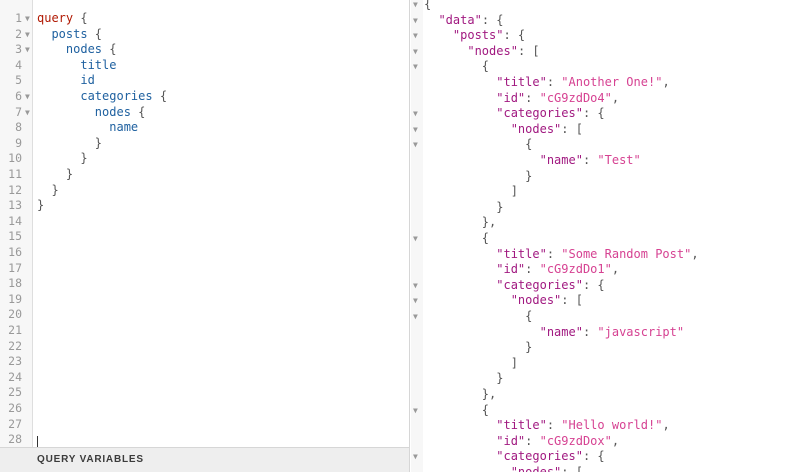  What do you see at coordinates (605, 99) in the screenshot?
I see `result-line: "id": "cG9zdDo4",` at bounding box center [605, 99].